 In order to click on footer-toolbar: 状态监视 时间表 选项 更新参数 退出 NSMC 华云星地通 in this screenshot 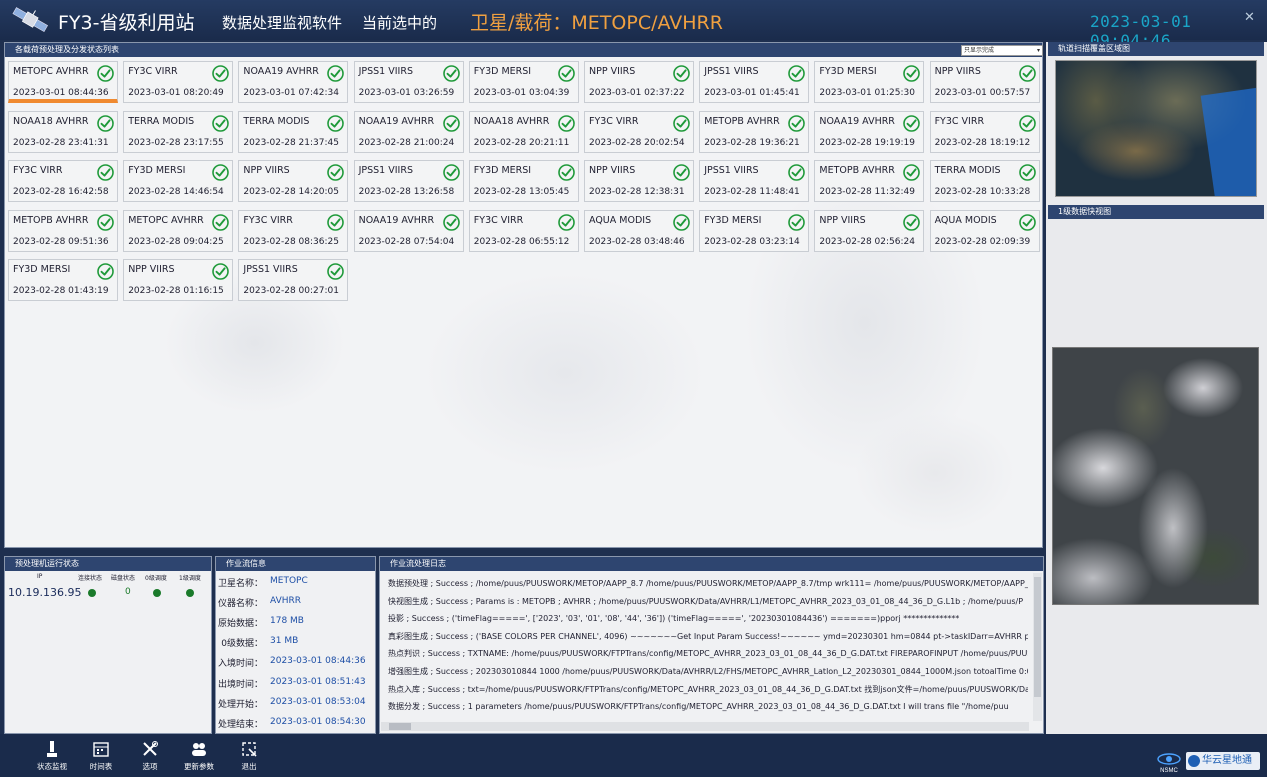, I will do `click(633, 755)`.